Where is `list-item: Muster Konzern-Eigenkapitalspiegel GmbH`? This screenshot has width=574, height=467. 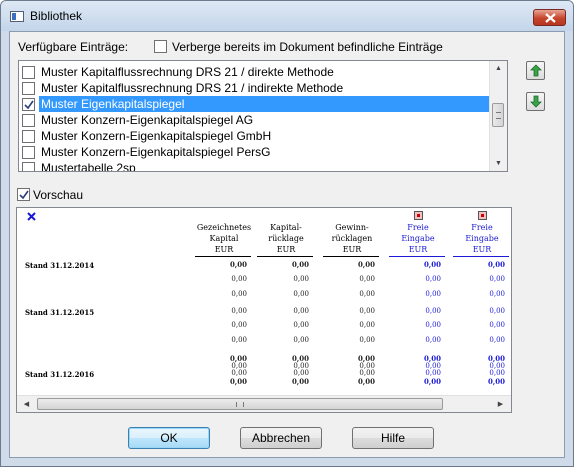 list-item: Muster Konzern-Eigenkapitalspiegel GmbH is located at coordinates (256, 136).